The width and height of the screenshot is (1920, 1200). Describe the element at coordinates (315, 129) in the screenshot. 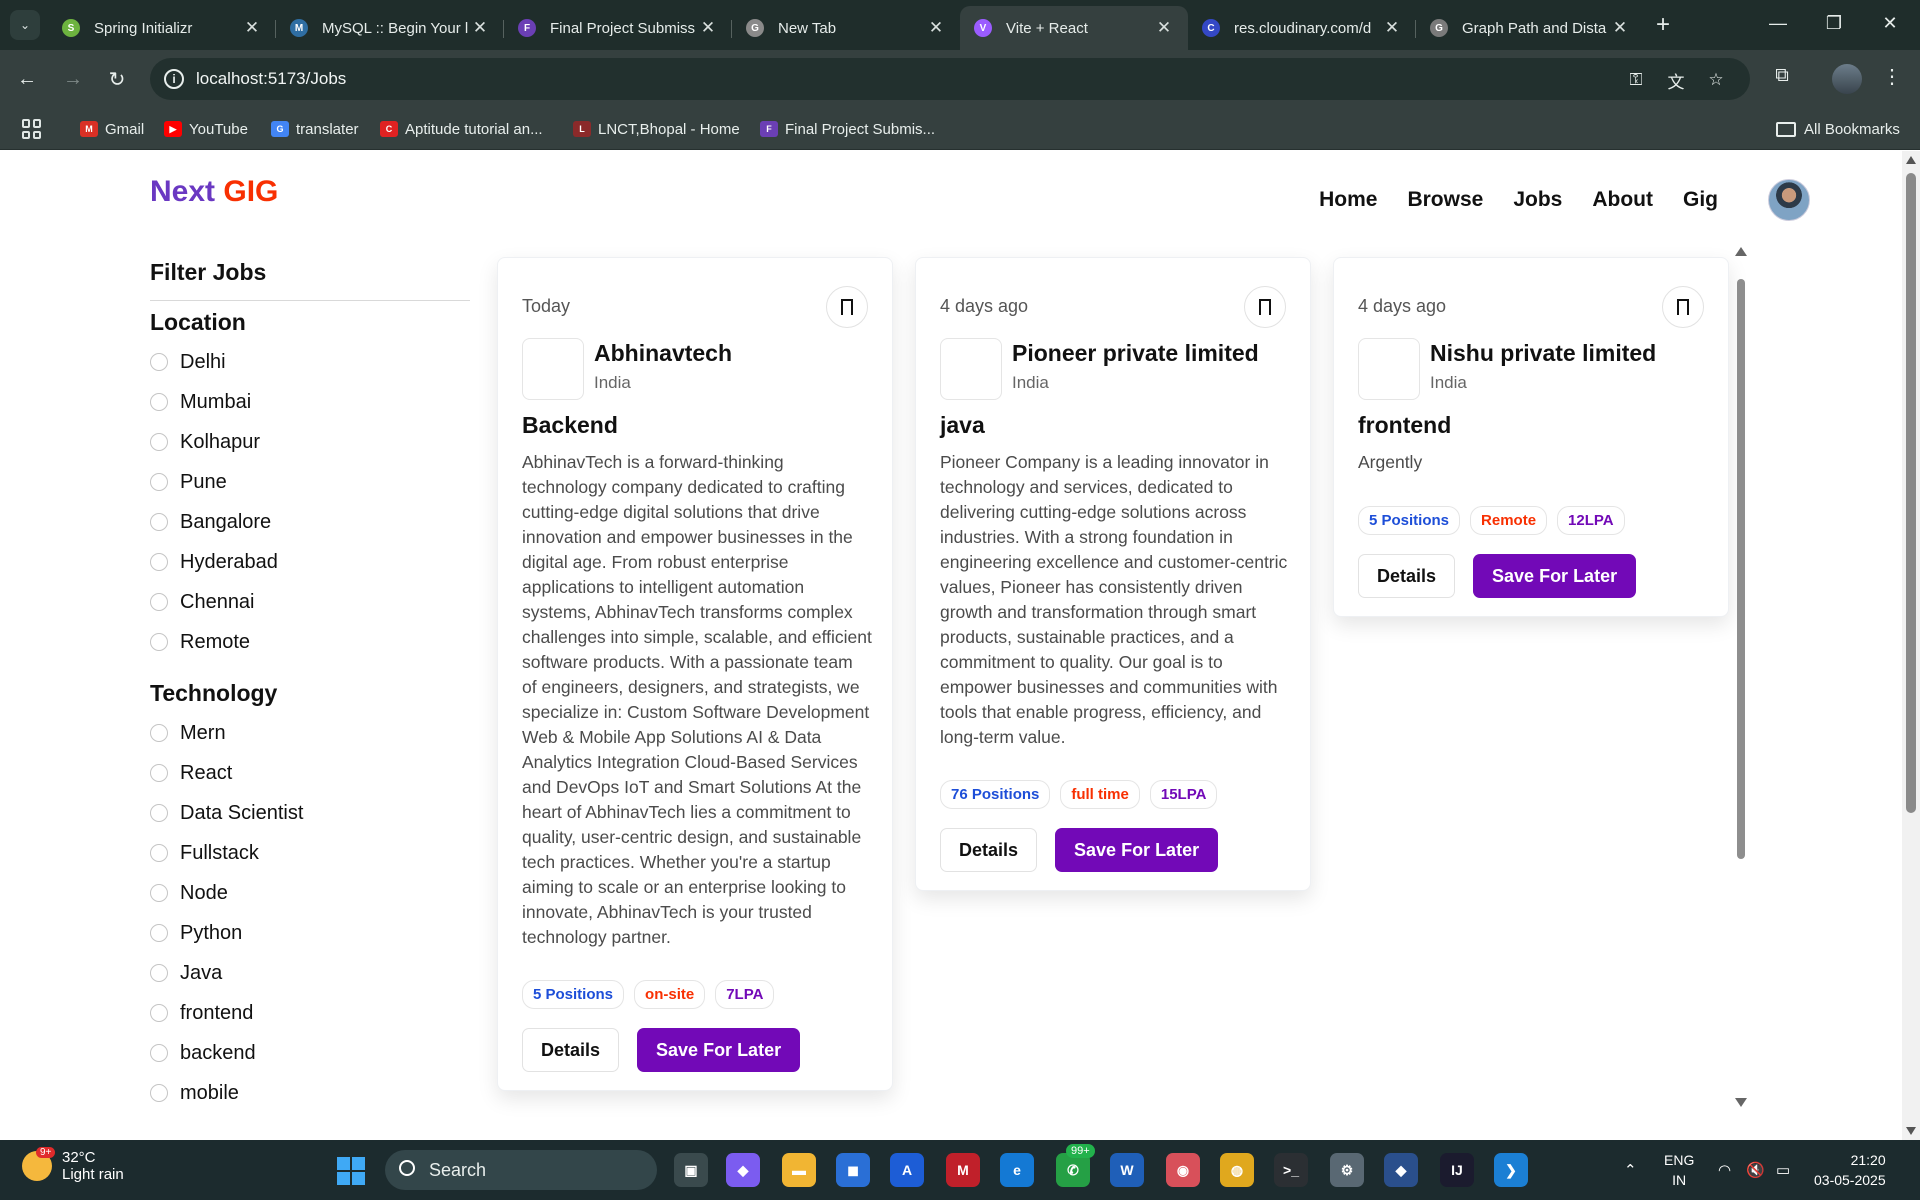

I see `bookmark-item: Gtranslater` at that location.